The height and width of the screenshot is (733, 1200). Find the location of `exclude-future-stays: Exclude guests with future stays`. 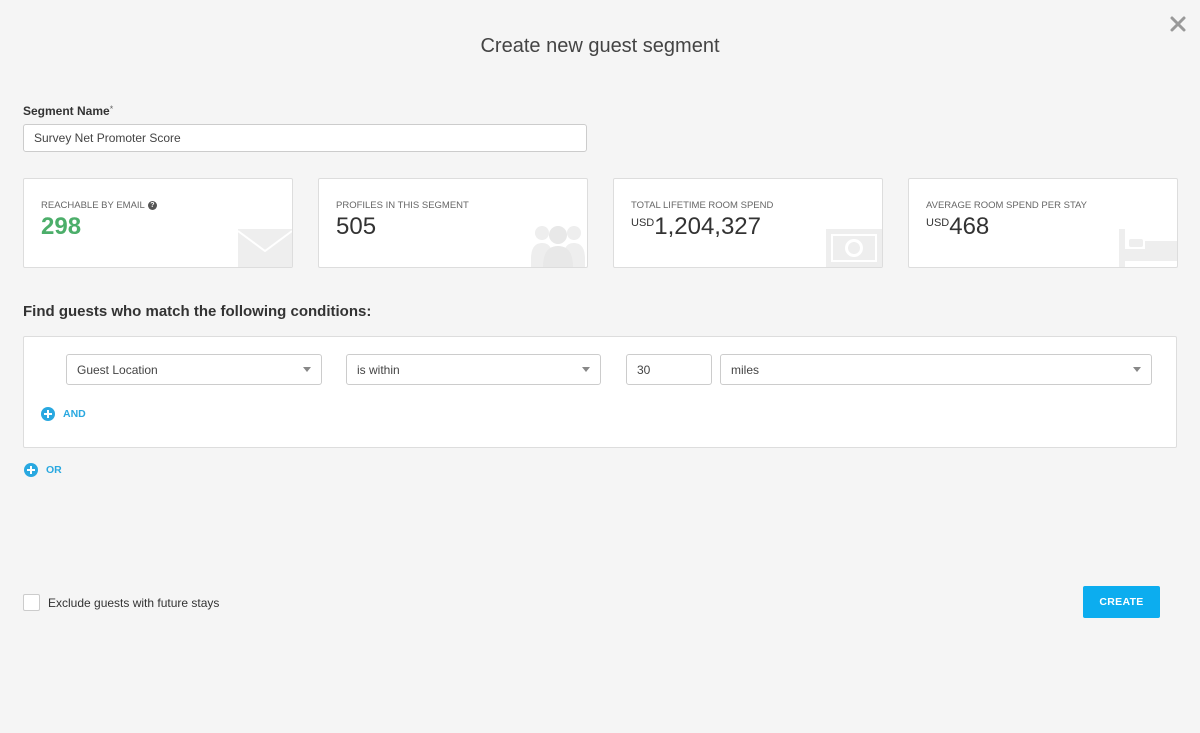

exclude-future-stays: Exclude guests with future stays is located at coordinates (121, 602).